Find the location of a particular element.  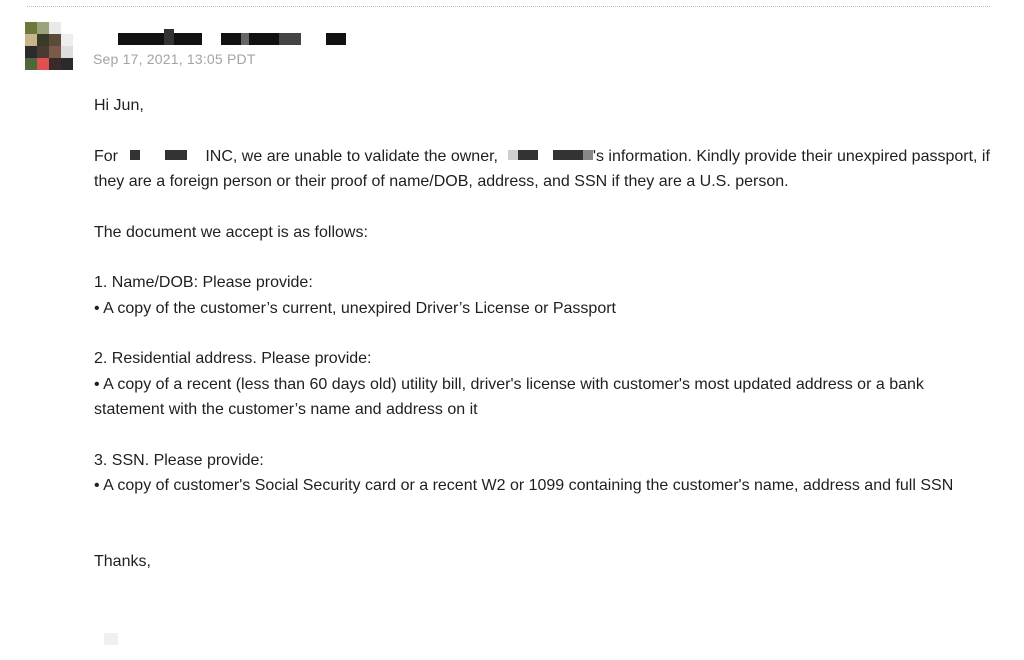

greeting: Hi Jun, is located at coordinates (119, 105).